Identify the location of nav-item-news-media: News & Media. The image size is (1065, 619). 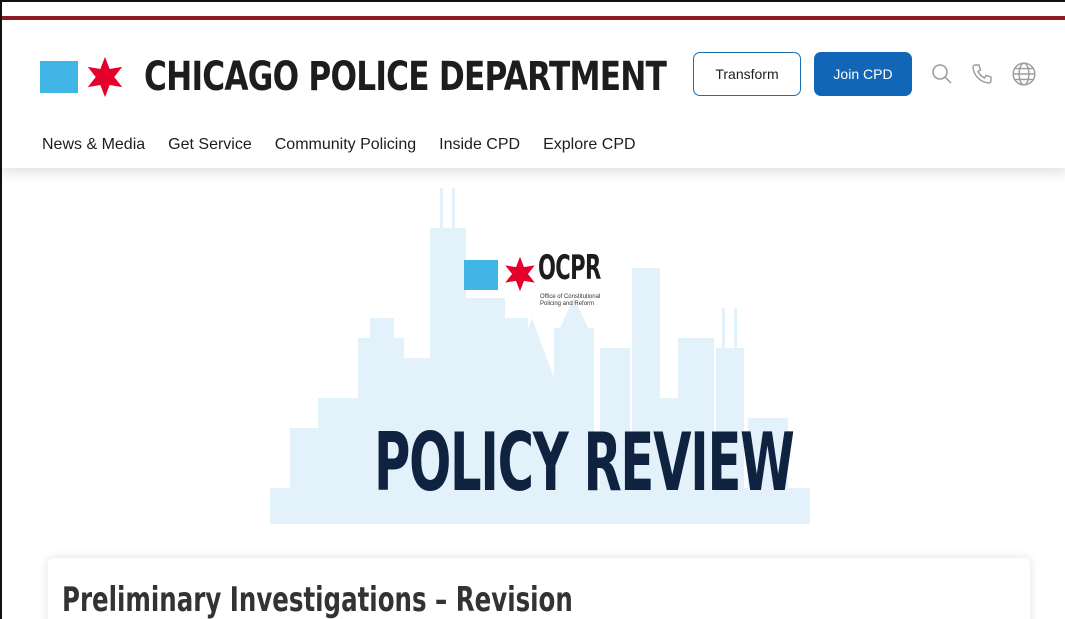
(93, 147).